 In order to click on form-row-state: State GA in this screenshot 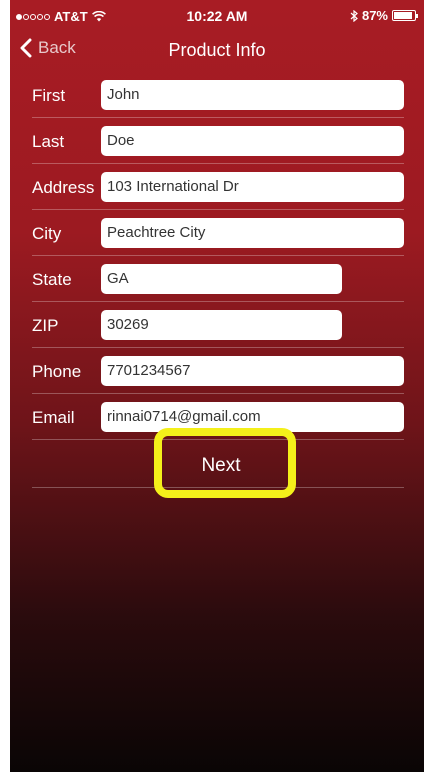, I will do `click(218, 279)`.